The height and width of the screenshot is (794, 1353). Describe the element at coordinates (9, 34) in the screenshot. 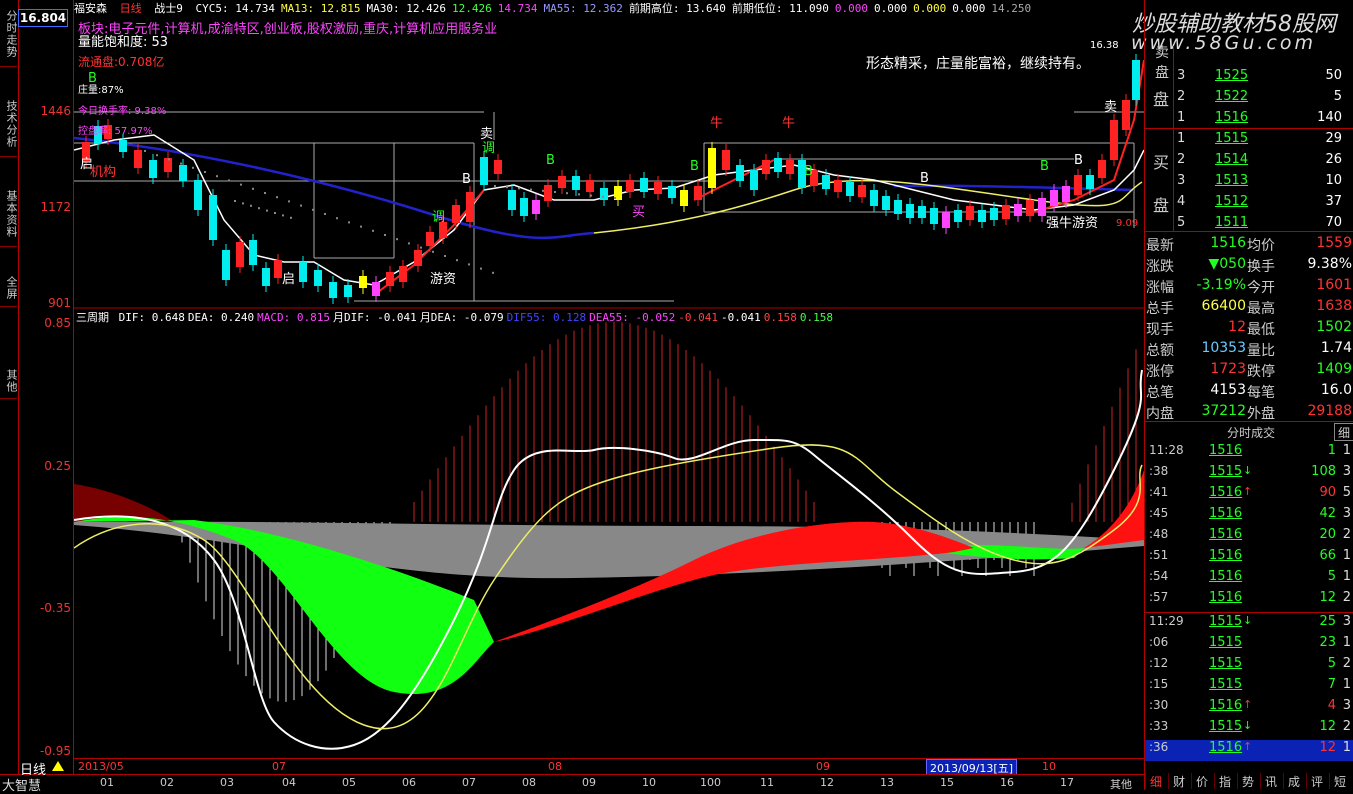

I see `tab-intraday: 分时走势` at that location.